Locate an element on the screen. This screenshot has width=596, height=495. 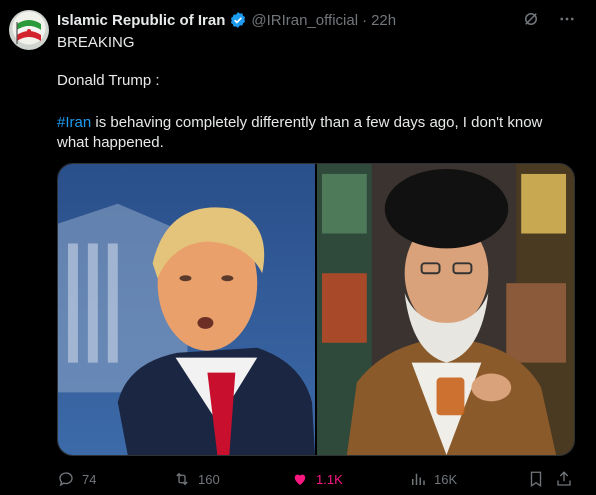
post-line-speaker: Donald Trump : is located at coordinates (108, 80).